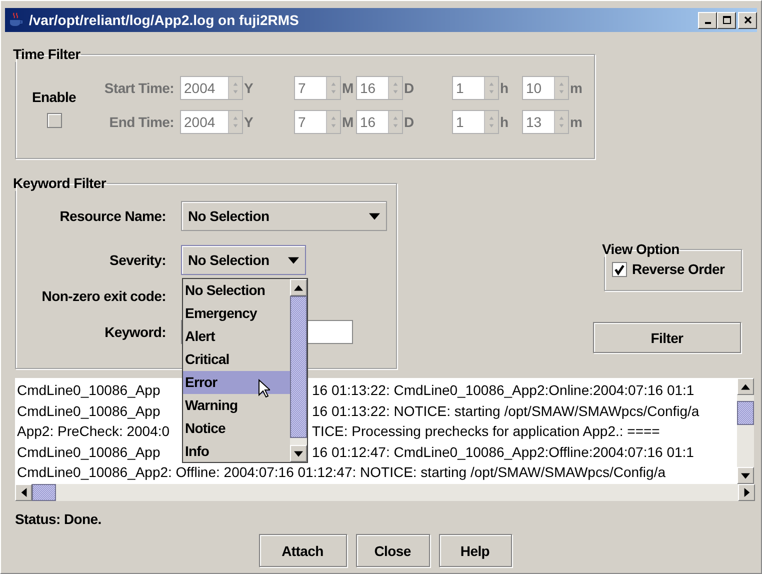  I want to click on severity-dropdown: No Selection, so click(243, 260).